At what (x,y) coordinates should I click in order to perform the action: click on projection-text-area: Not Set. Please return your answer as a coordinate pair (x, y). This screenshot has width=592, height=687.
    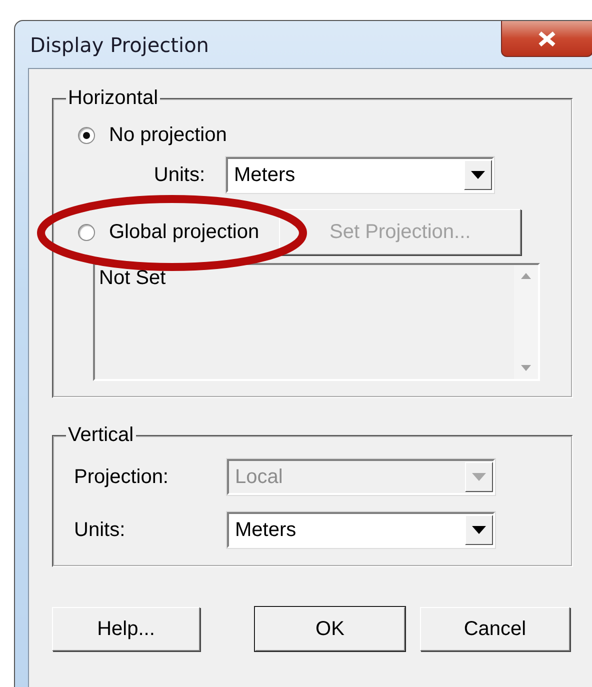
    Looking at the image, I should click on (316, 322).